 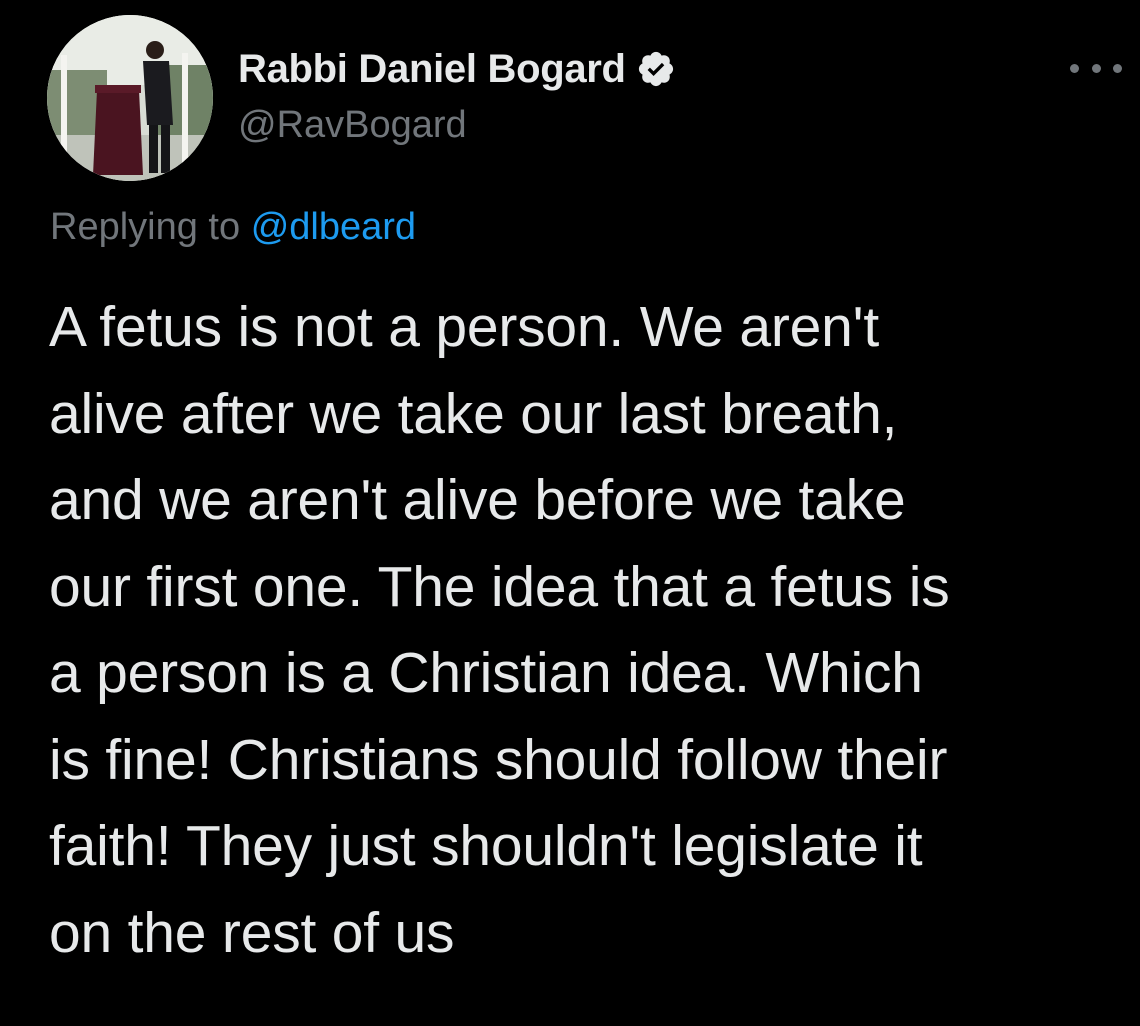 What do you see at coordinates (145, 227) in the screenshot?
I see `replying-to-label: Replying to` at bounding box center [145, 227].